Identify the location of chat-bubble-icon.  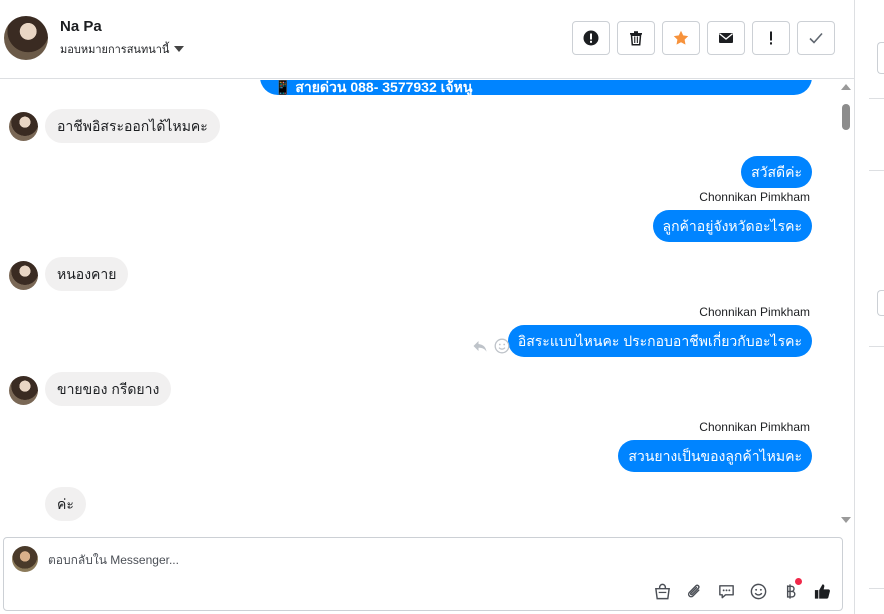
(726, 591).